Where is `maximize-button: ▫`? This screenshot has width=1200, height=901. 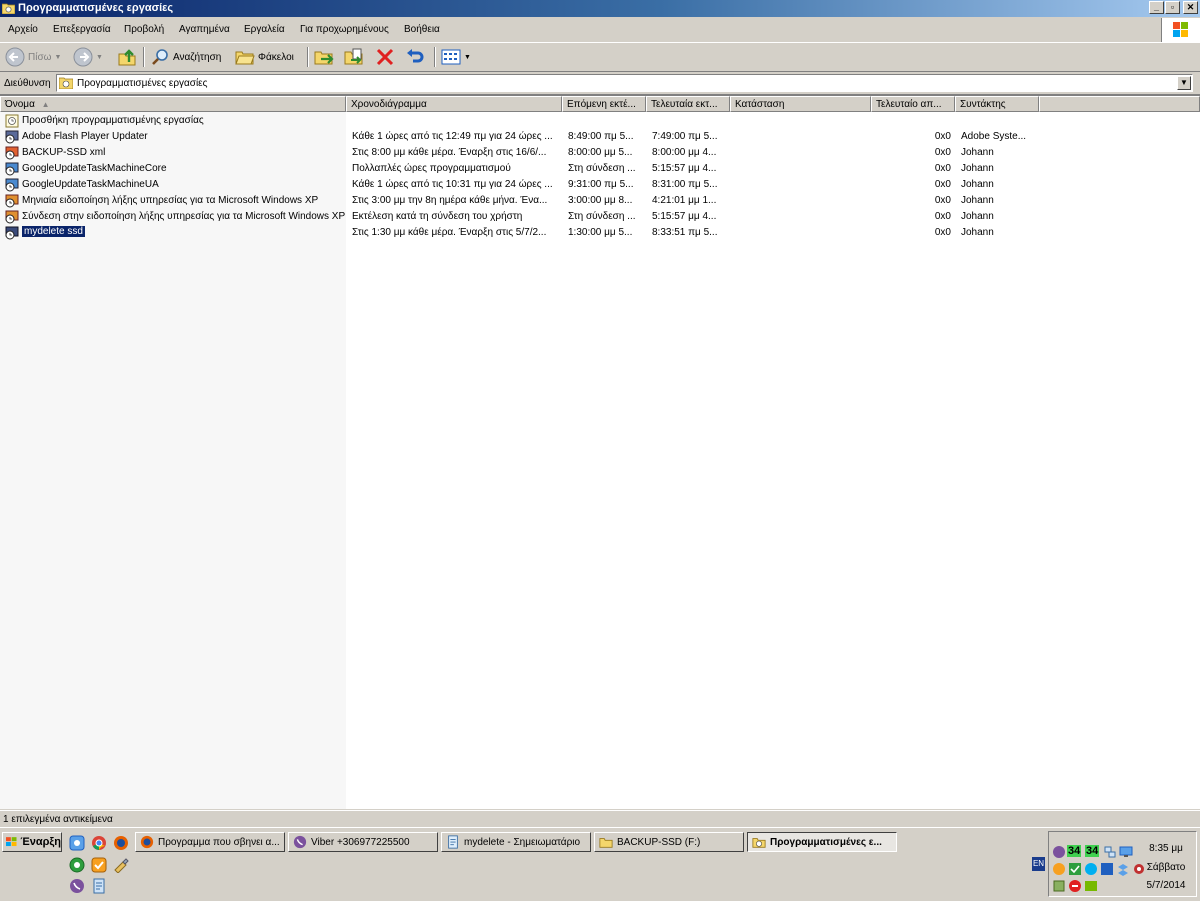 maximize-button: ▫ is located at coordinates (1172, 7).